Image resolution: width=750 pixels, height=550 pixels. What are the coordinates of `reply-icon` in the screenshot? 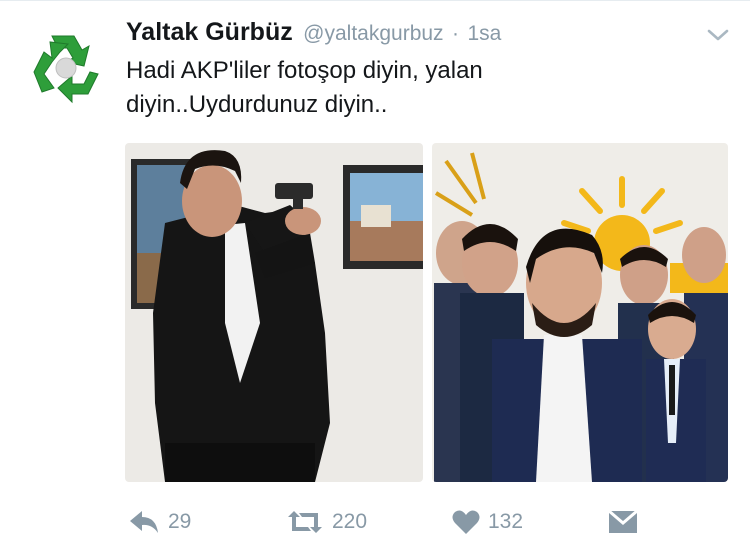 It's located at (144, 522).